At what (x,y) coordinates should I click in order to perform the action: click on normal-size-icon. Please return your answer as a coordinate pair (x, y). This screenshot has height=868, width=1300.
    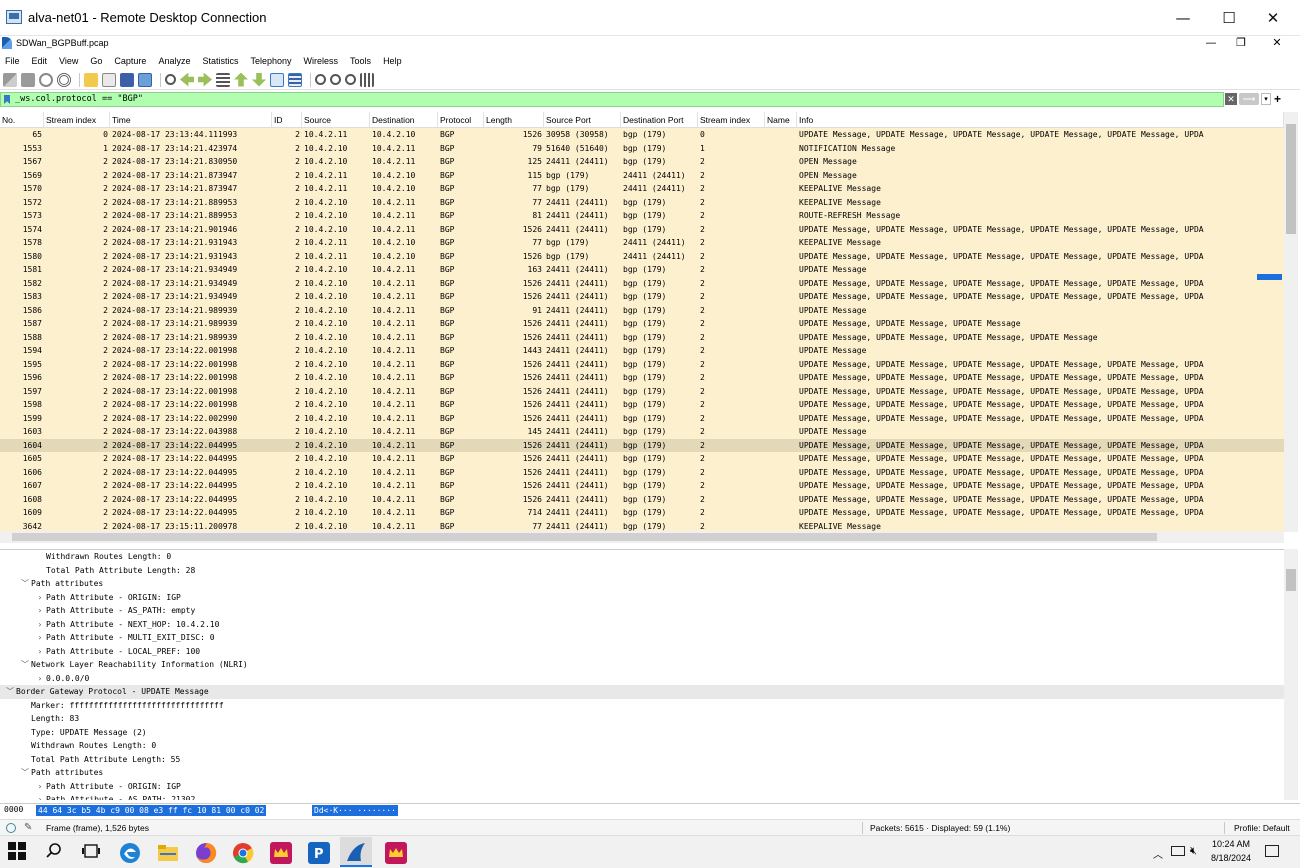
    Looking at the image, I should click on (350, 79).